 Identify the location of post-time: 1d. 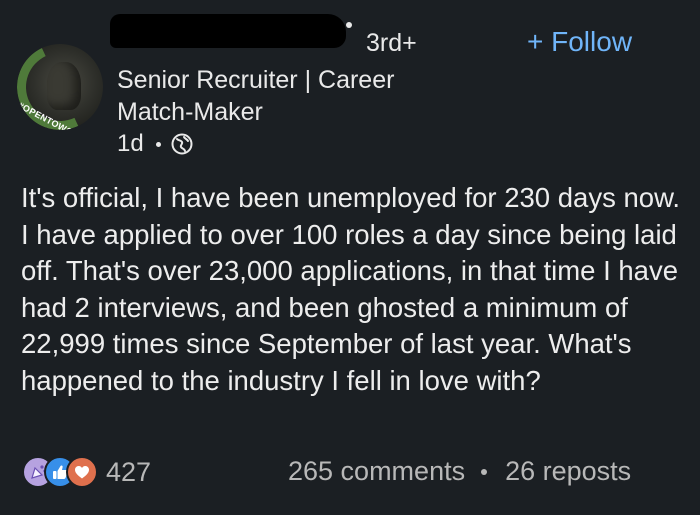
(130, 143).